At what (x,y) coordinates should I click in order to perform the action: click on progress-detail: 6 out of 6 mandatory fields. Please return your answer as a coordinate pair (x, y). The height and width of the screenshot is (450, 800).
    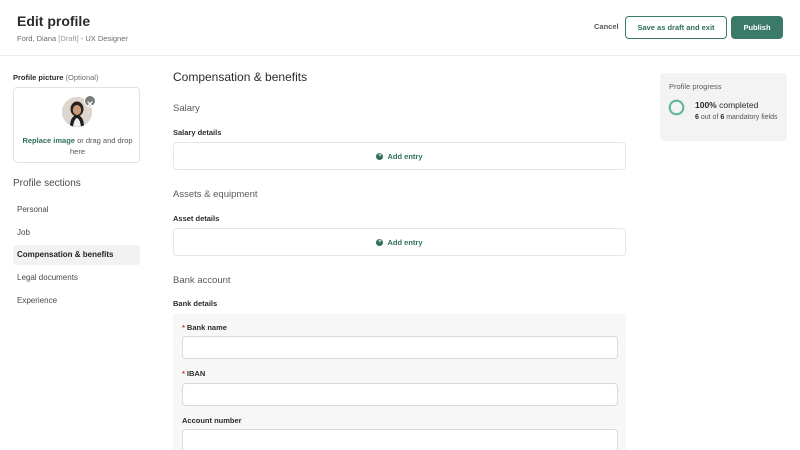
    Looking at the image, I should click on (739, 118).